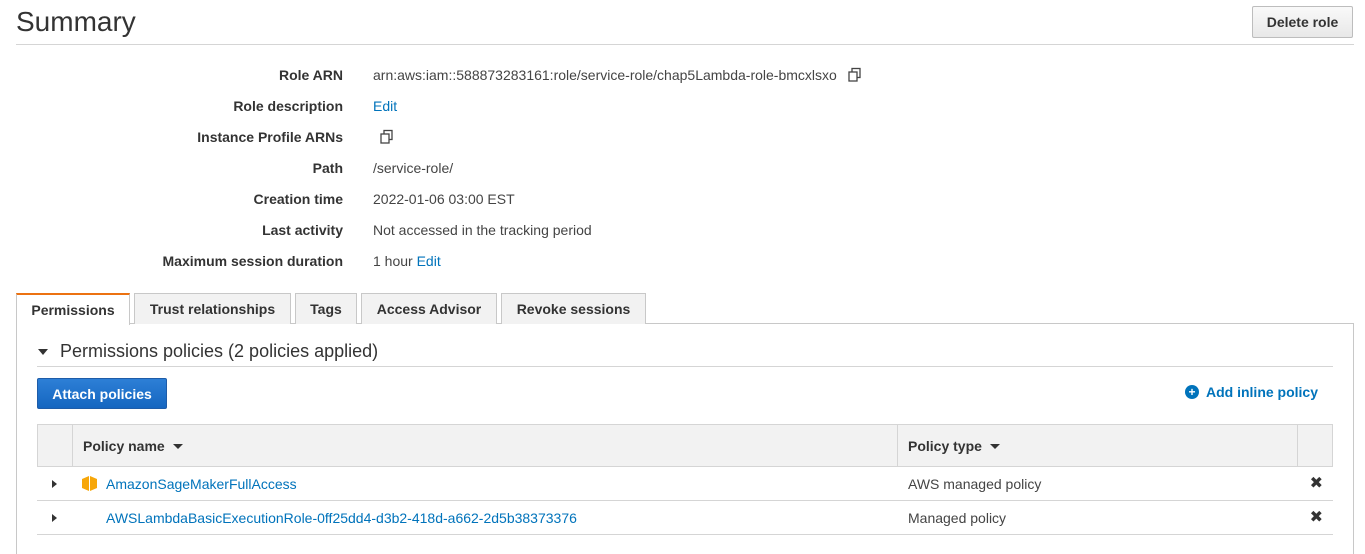 This screenshot has height=554, width=1365. I want to click on summary-row-instance-profile: Instance Profile ARNs, so click(500, 139).